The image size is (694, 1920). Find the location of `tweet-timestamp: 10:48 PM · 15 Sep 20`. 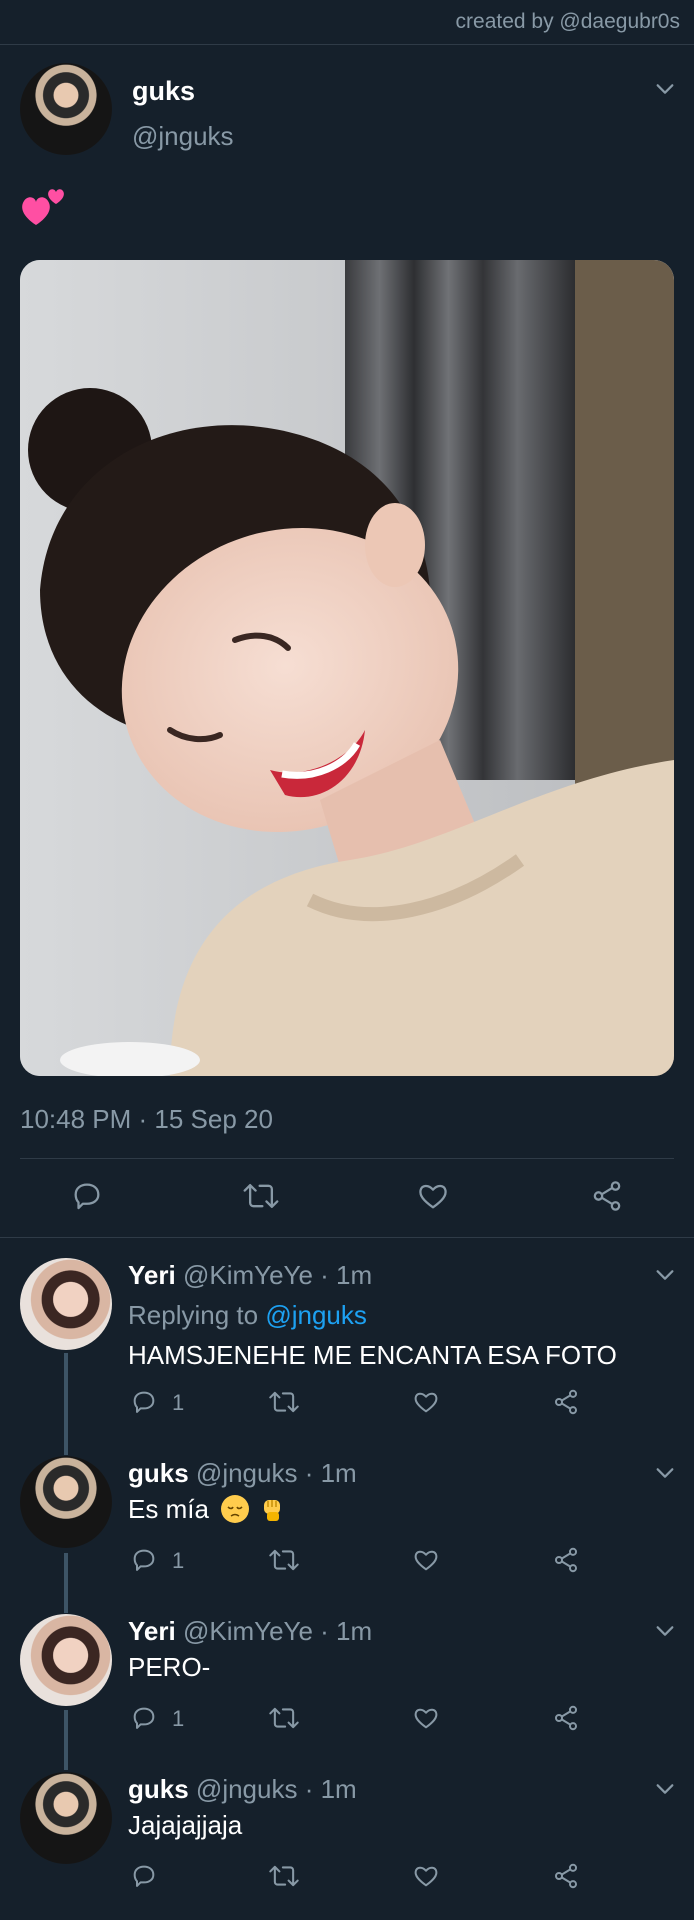

tweet-timestamp: 10:48 PM · 15 Sep 20 is located at coordinates (146, 1119).